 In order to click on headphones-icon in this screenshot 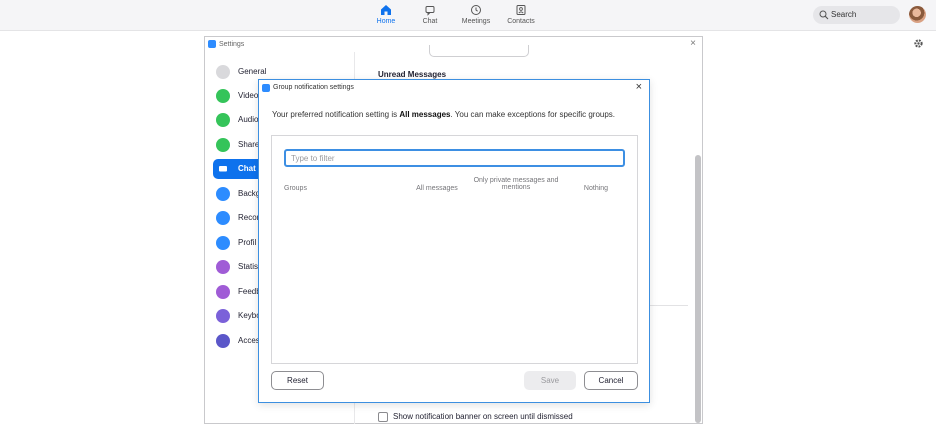, I will do `click(223, 120)`.